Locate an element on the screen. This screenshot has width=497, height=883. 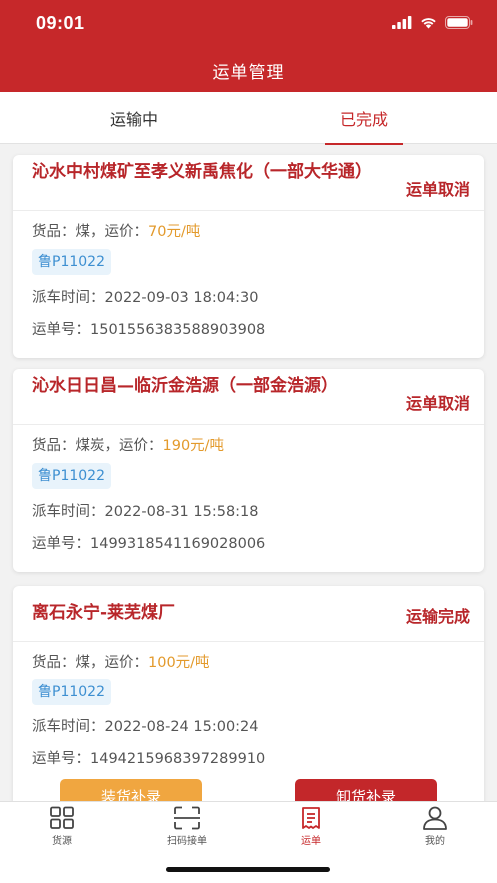
goods-row: 货品：煤，运价：100元/吨 is located at coordinates (121, 661).